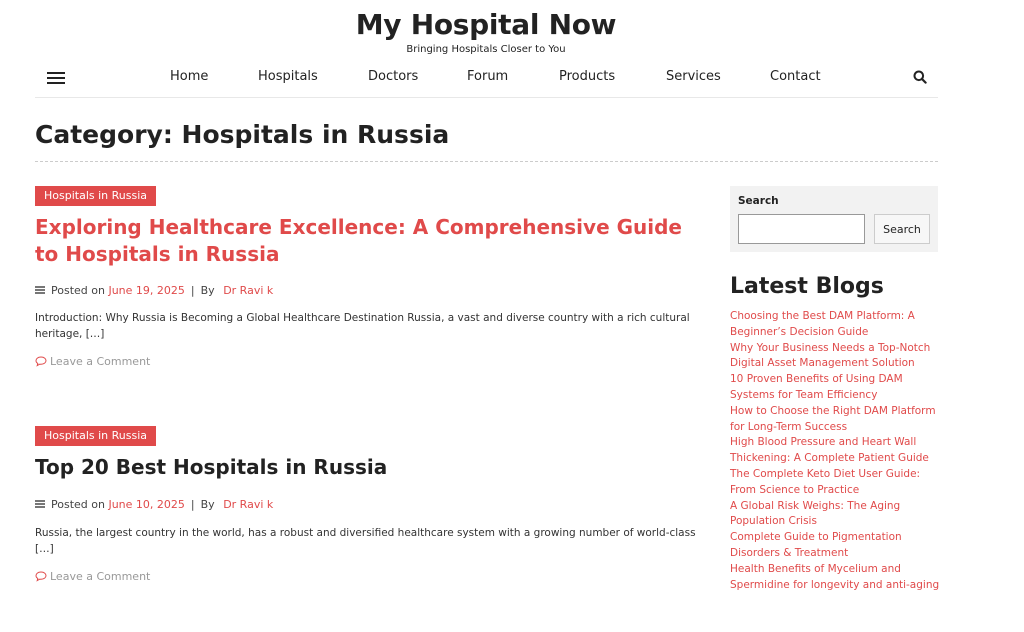 The height and width of the screenshot is (632, 1024). I want to click on post-date-link: June 10, 2025, so click(146, 504).